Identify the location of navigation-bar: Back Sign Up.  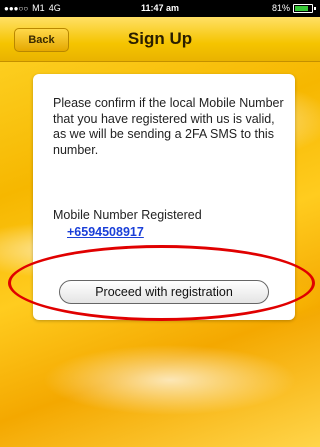
(160, 39).